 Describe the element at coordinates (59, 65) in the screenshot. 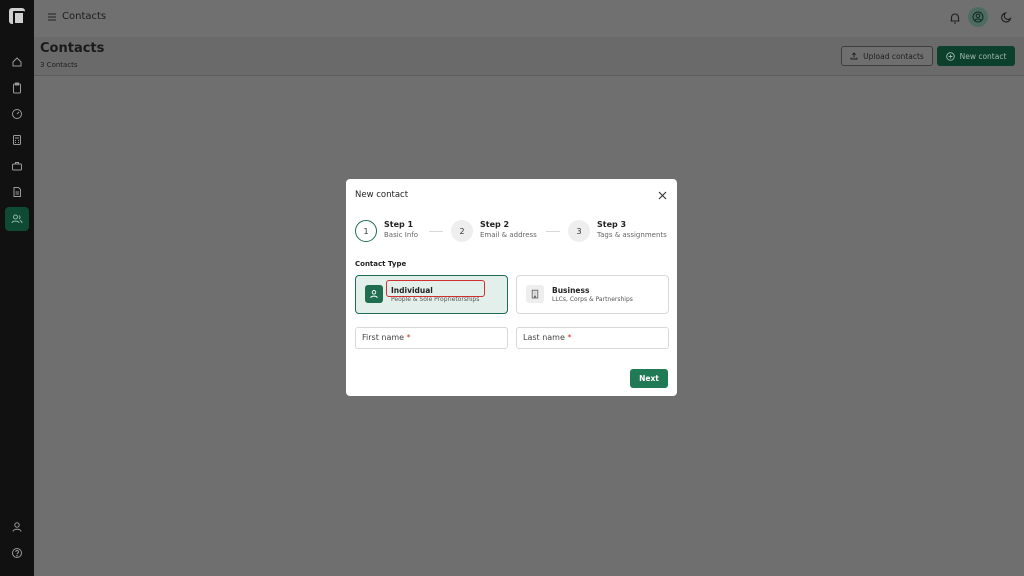

I see `contact-count: 3 Contacts` at that location.